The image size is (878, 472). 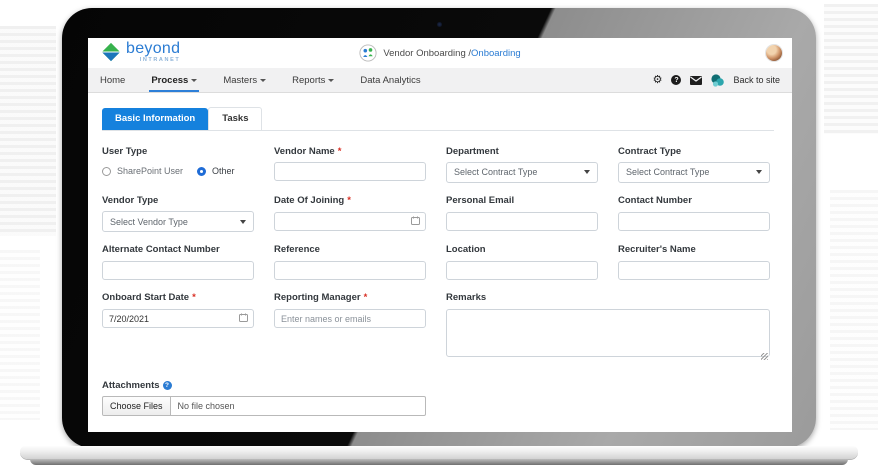 What do you see at coordinates (178, 271) in the screenshot?
I see `alternate-contact-number-input` at bounding box center [178, 271].